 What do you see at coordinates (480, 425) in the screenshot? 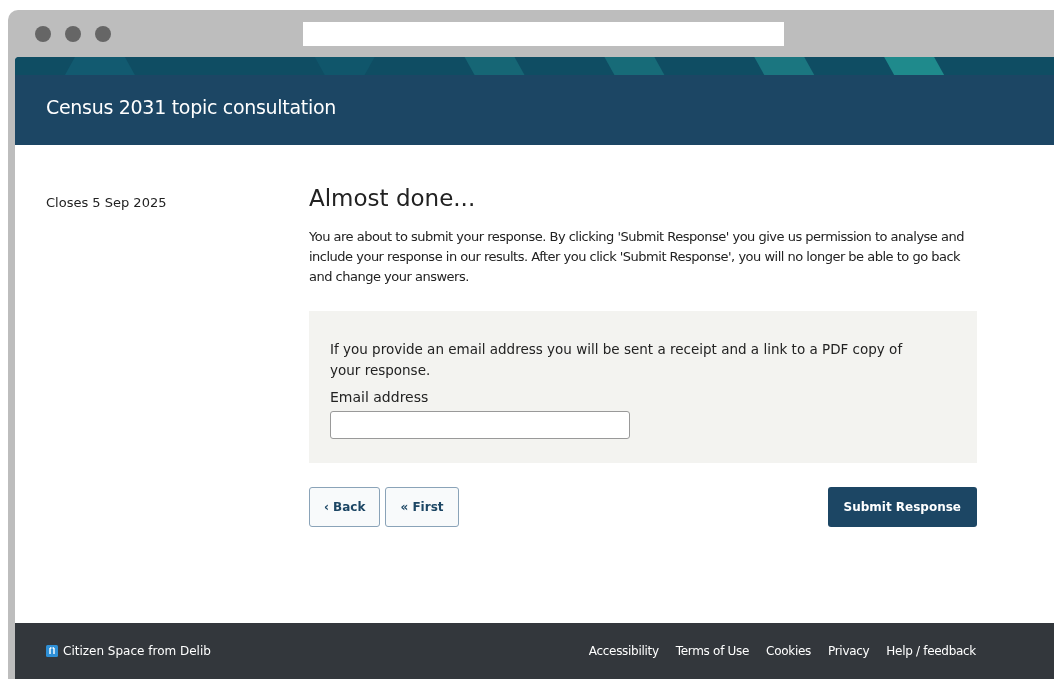
I see `email-field` at bounding box center [480, 425].